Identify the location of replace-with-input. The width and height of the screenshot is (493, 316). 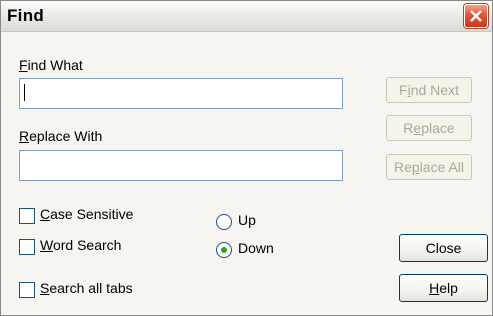
(181, 165).